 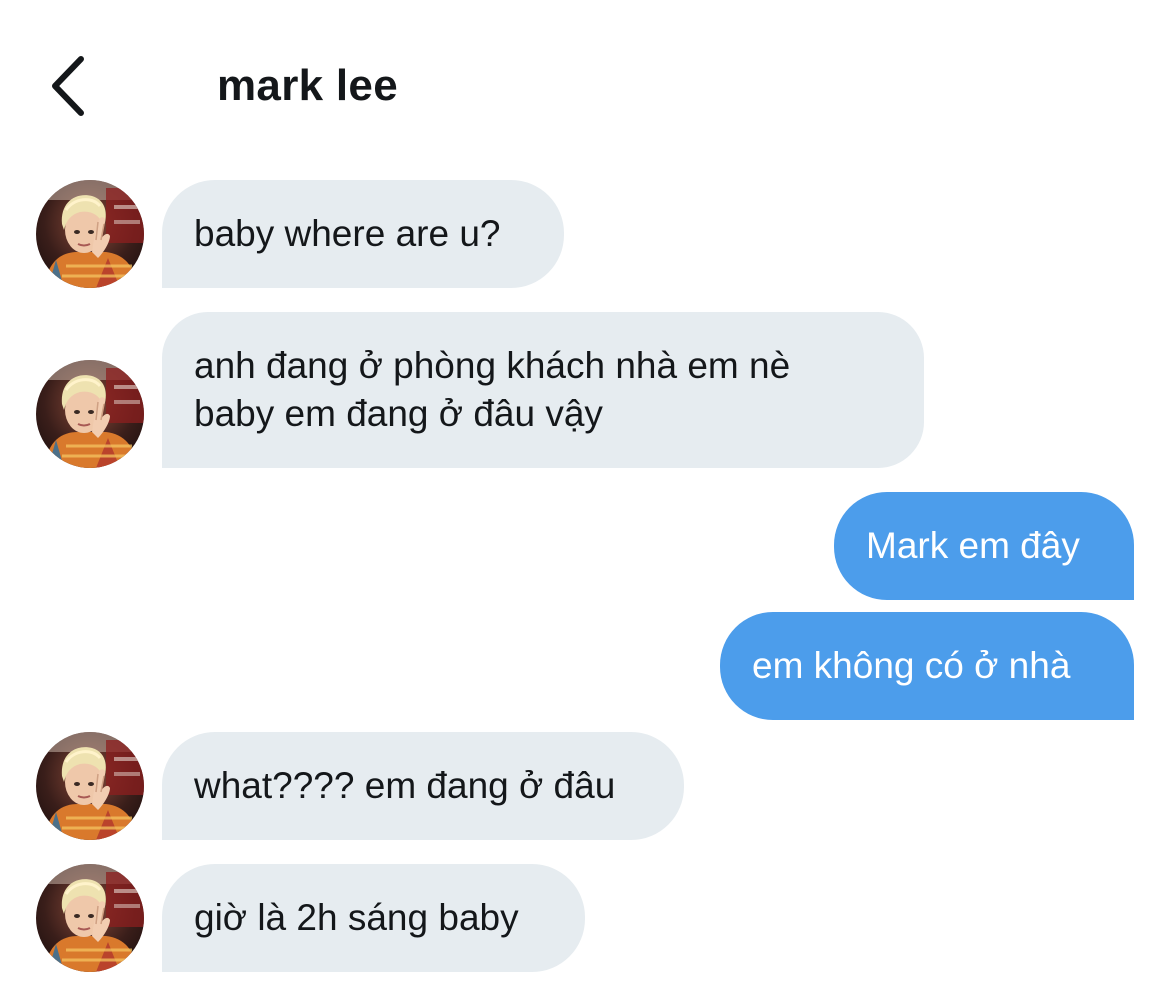 I want to click on outgoing-message-bubble: em không có ở nhà, so click(x=927, y=666).